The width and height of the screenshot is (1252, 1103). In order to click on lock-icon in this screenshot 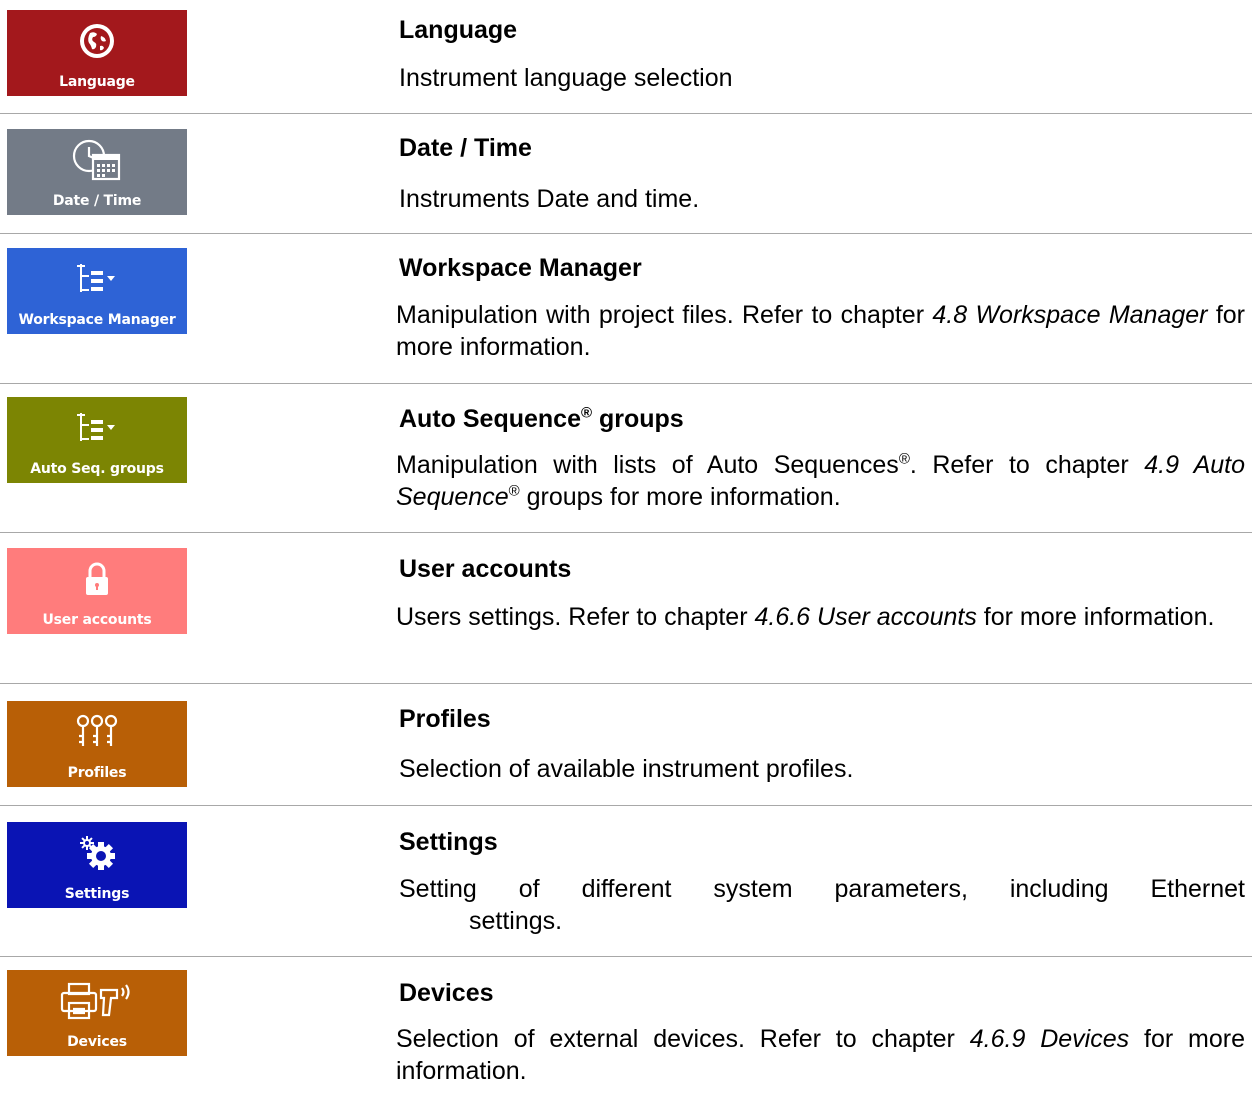, I will do `click(97, 579)`.